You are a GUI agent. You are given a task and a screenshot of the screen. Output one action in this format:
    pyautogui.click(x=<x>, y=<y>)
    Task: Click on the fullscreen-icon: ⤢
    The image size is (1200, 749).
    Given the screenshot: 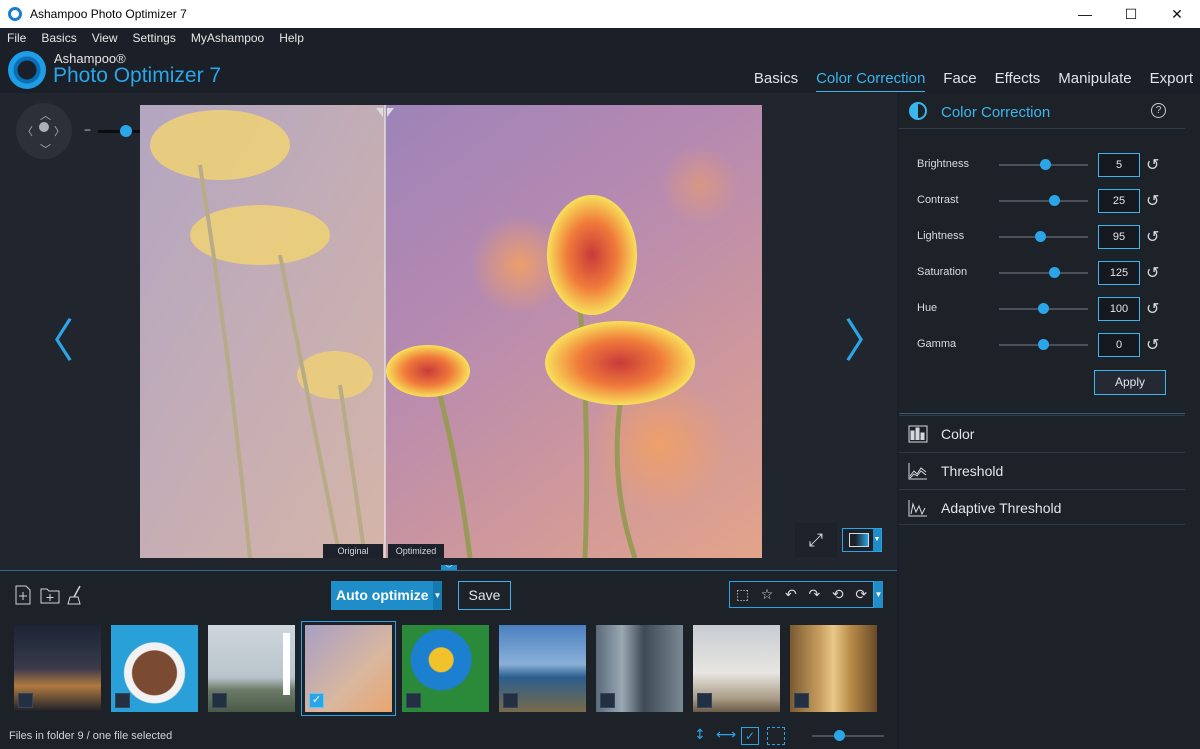 What is the action you would take?
    pyautogui.click(x=816, y=540)
    